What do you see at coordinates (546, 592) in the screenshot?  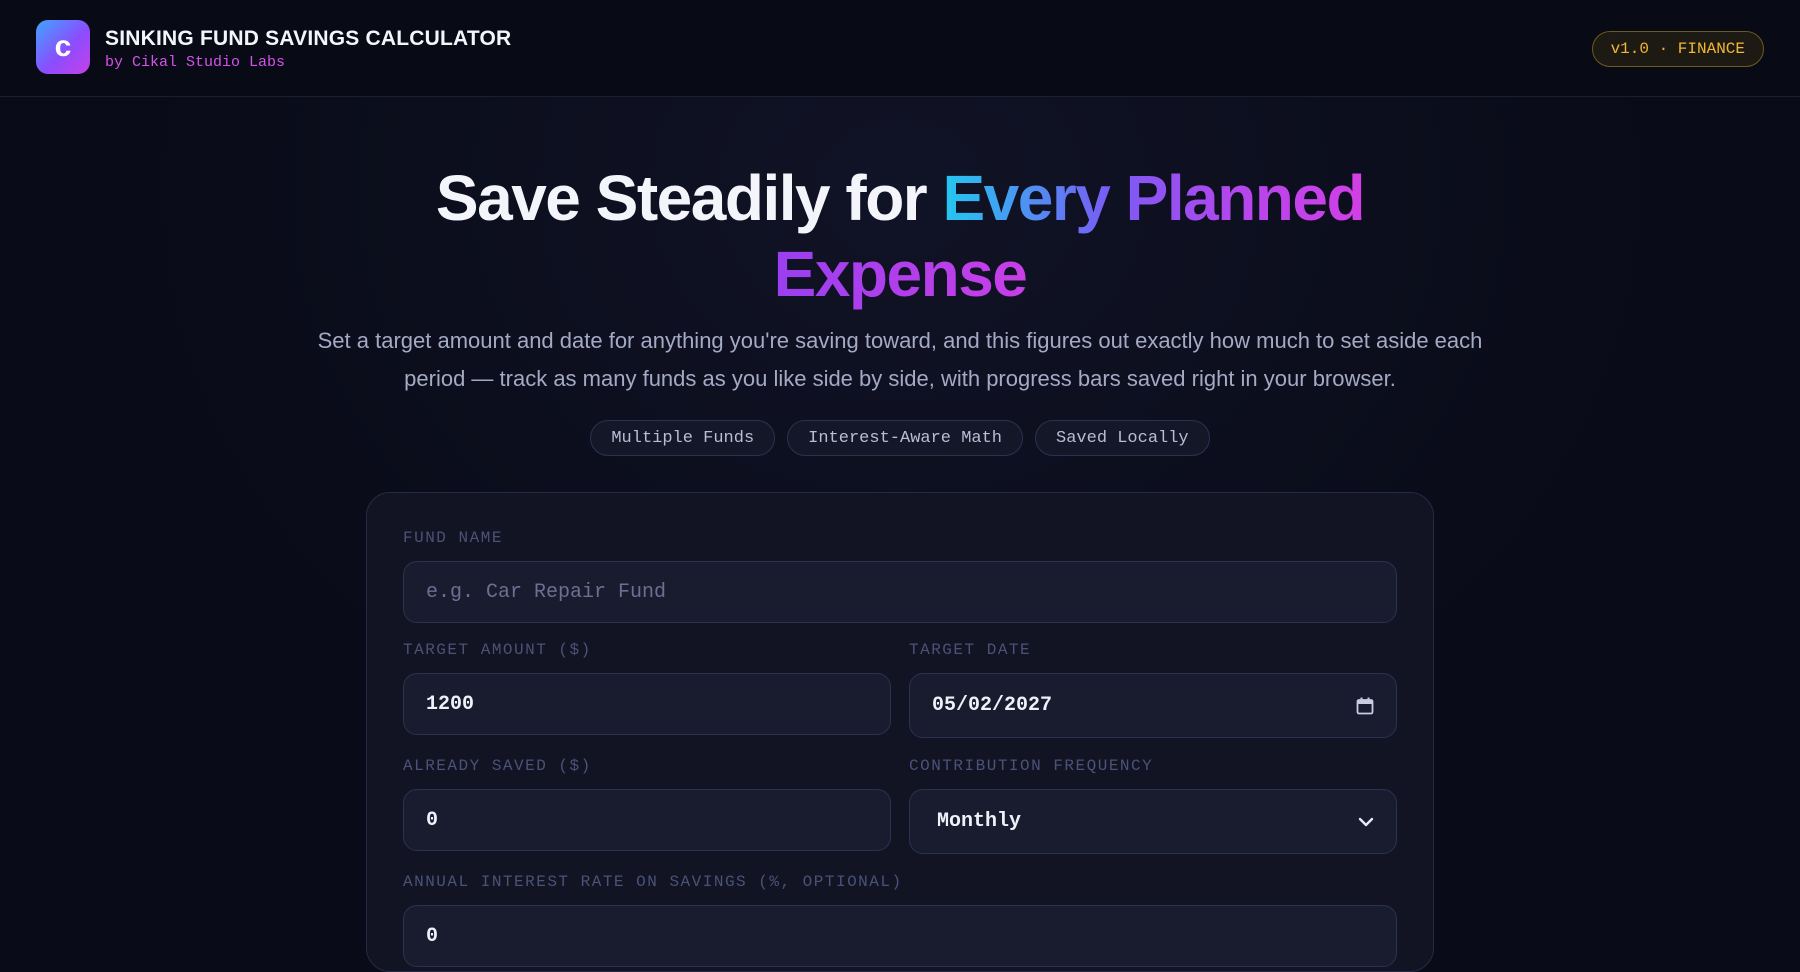 I see `fund-name-placeholder: e.g. Car Repair Fund` at bounding box center [546, 592].